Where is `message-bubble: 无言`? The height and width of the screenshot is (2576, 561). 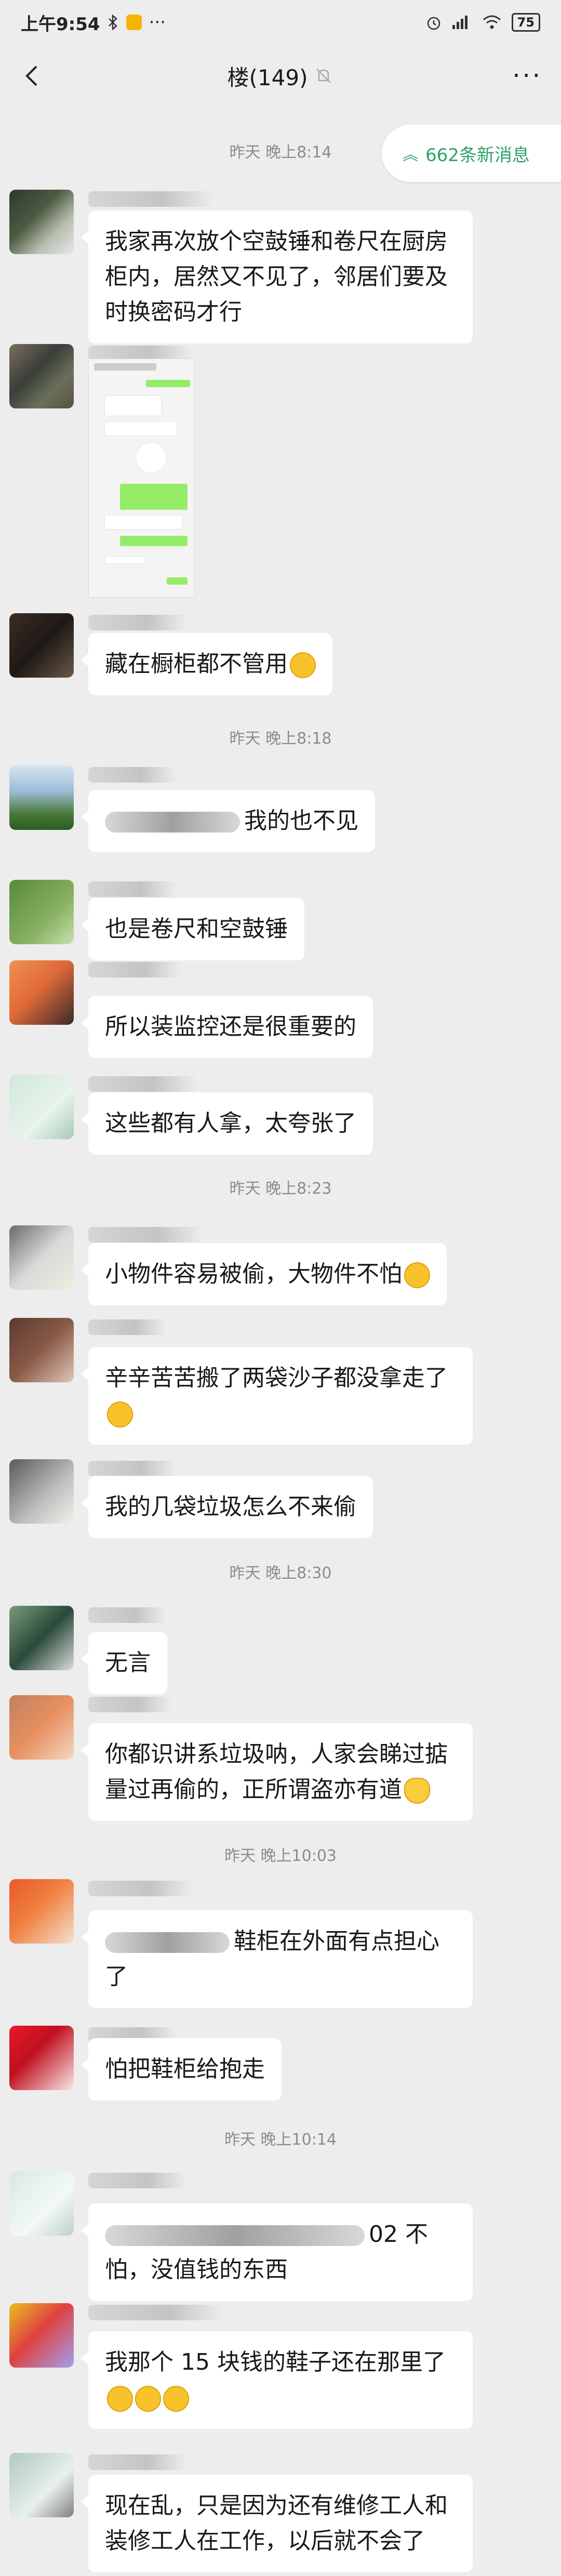 message-bubble: 无言 is located at coordinates (124, 1663).